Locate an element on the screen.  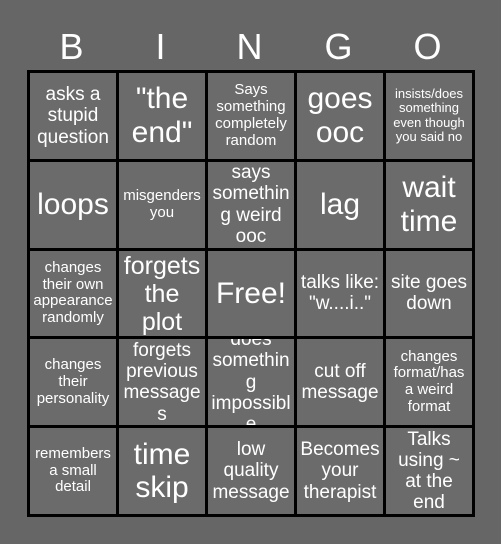
bingo-cell-label: site goes down is located at coordinates (429, 293).